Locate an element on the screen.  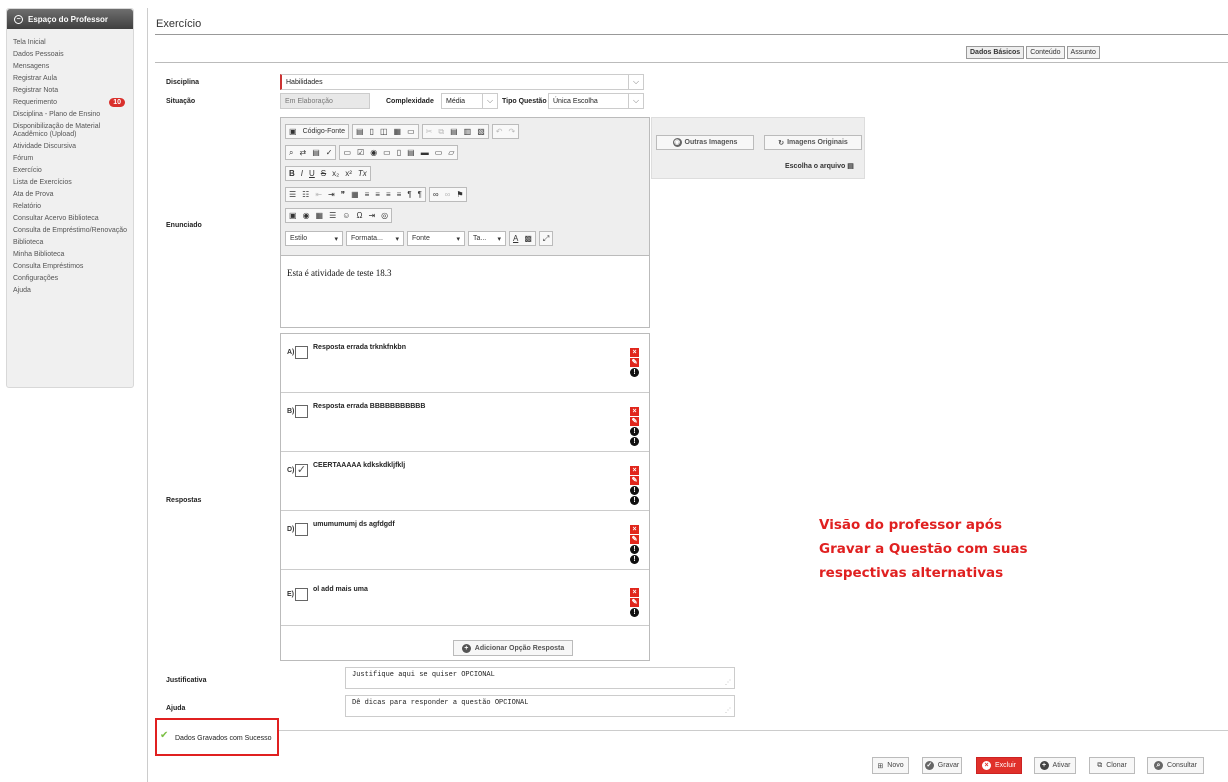
tab-conteudo: Conteúdo is located at coordinates (1045, 52).